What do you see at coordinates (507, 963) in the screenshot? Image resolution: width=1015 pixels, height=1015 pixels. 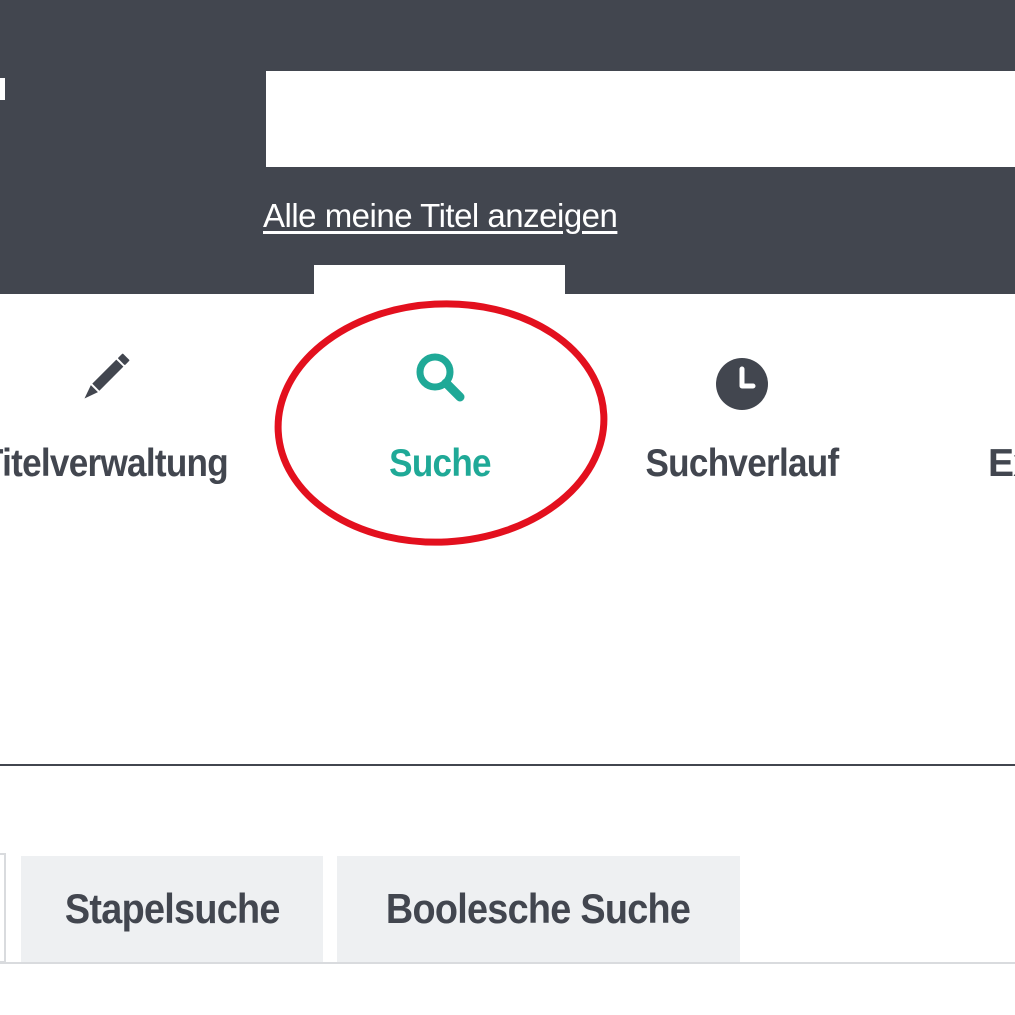 I see `tabs-baseline` at bounding box center [507, 963].